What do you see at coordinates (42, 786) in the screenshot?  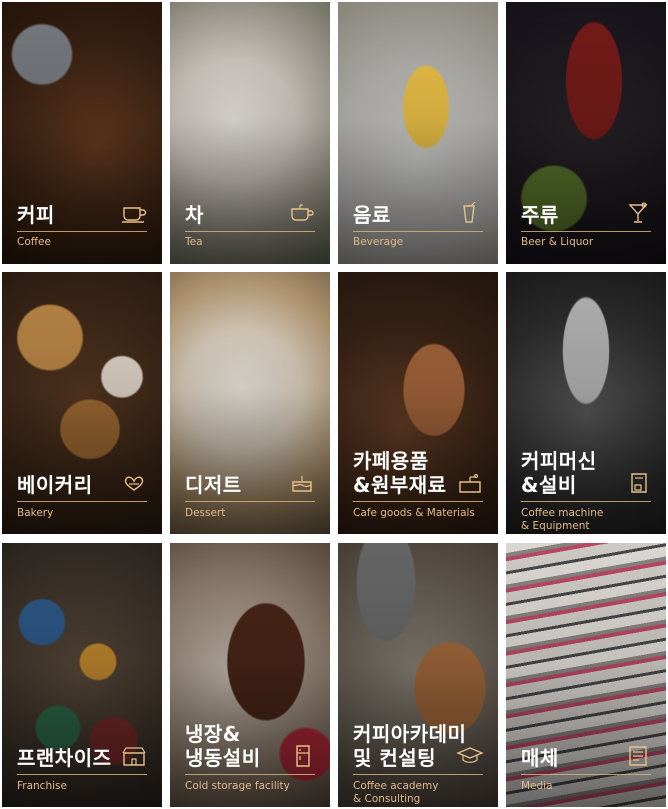 I see `category-subtitle: Franchise` at bounding box center [42, 786].